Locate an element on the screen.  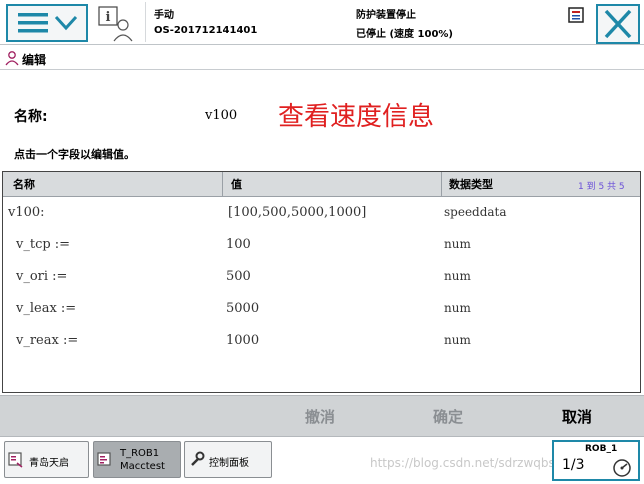
task-program-editor: T_ROB1 Macctest is located at coordinates (137, 459).